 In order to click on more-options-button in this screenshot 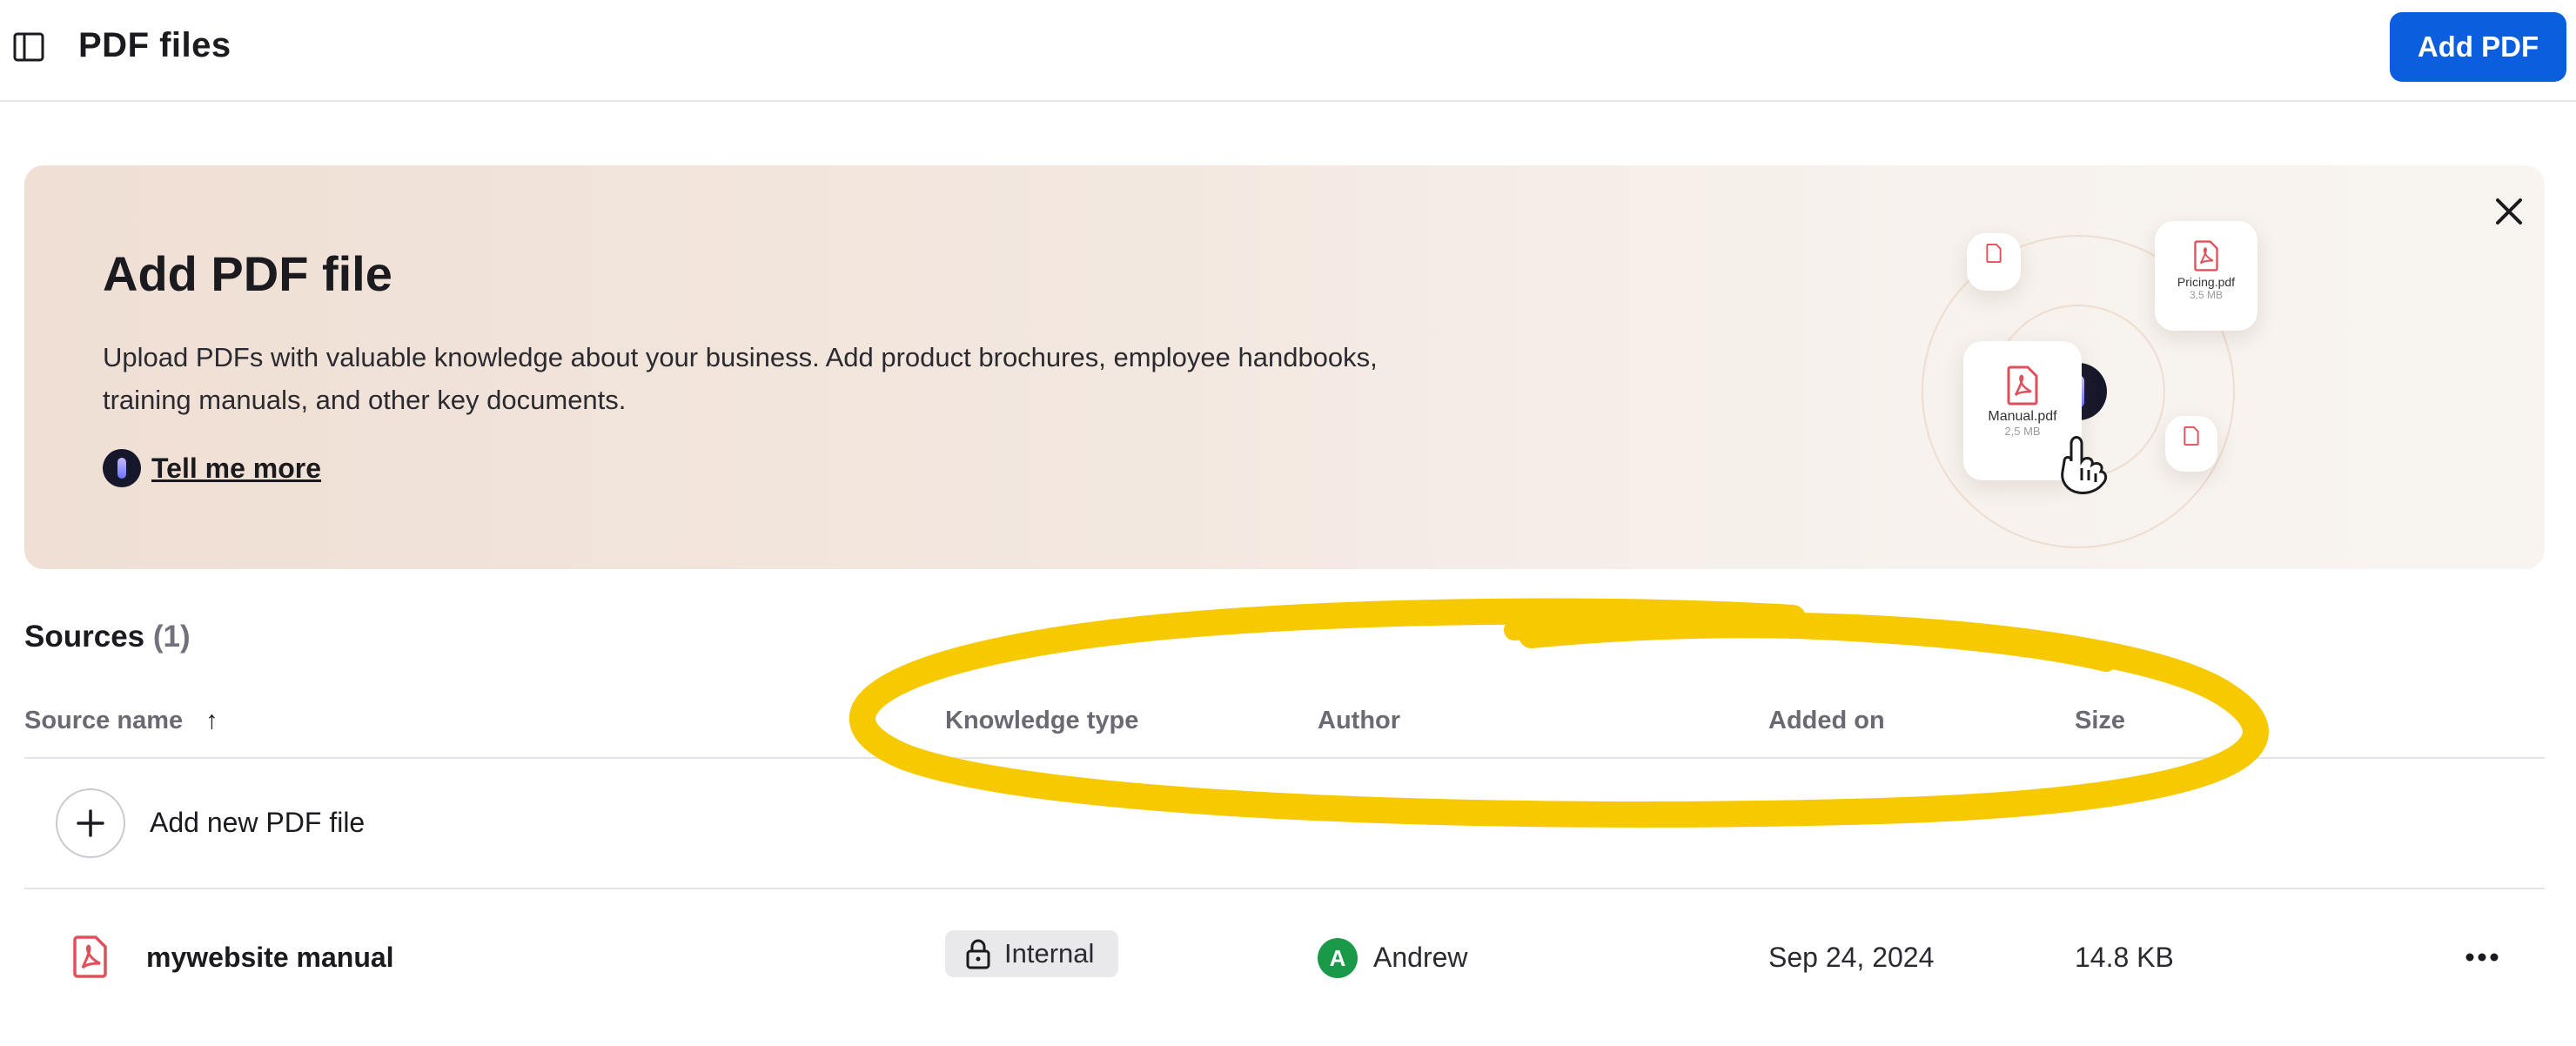, I will do `click(2482, 957)`.